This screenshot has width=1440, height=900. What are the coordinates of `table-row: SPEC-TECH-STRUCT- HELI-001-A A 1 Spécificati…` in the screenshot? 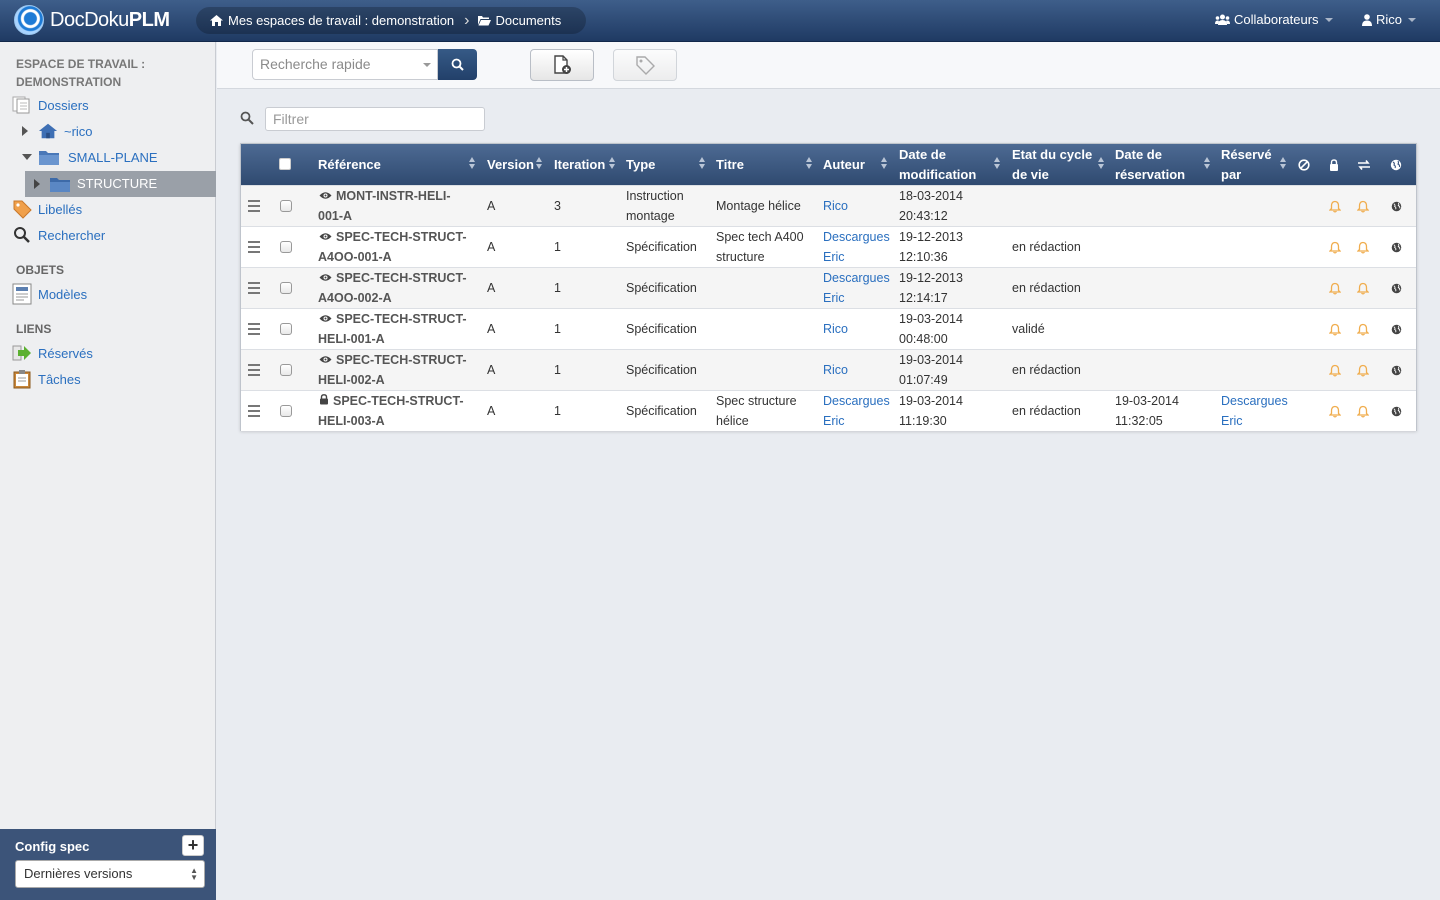 It's located at (828, 328).